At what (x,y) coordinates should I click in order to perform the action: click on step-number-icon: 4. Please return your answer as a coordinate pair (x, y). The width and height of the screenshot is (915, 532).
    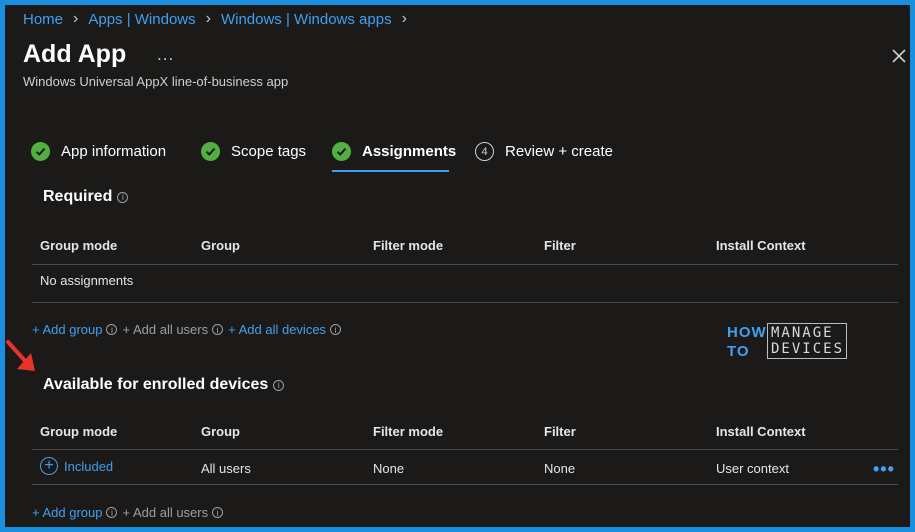
    Looking at the image, I should click on (484, 151).